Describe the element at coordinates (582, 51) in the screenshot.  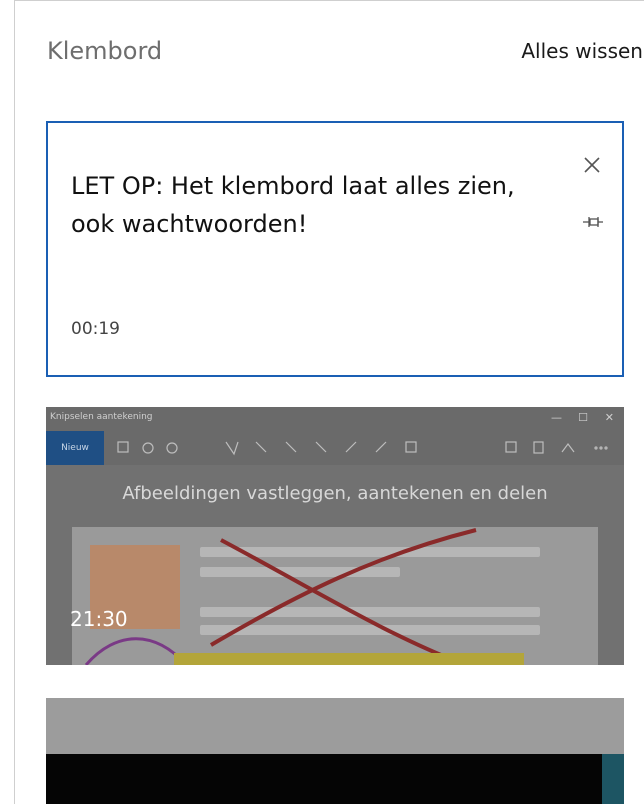
I see `clear-all-button: Alles wissen` at that location.